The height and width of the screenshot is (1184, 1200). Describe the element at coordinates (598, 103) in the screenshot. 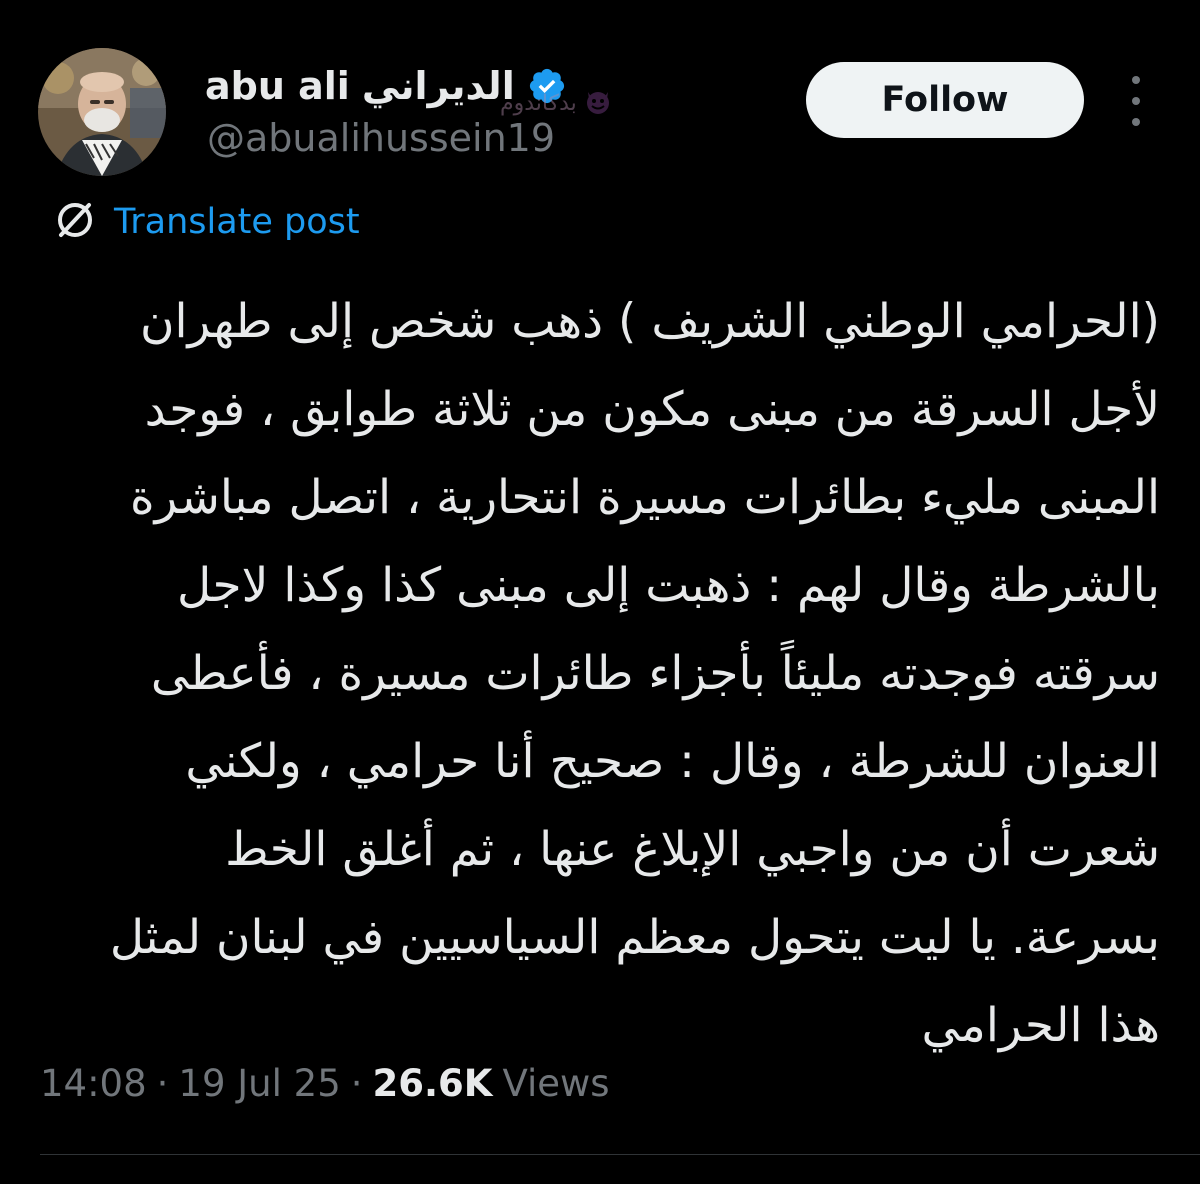

I see `devil-emoji-icon` at that location.